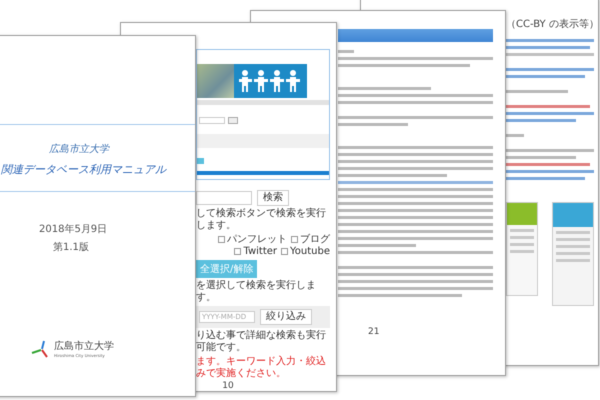  What do you see at coordinates (374, 332) in the screenshot?
I see `page-number: 21` at bounding box center [374, 332].